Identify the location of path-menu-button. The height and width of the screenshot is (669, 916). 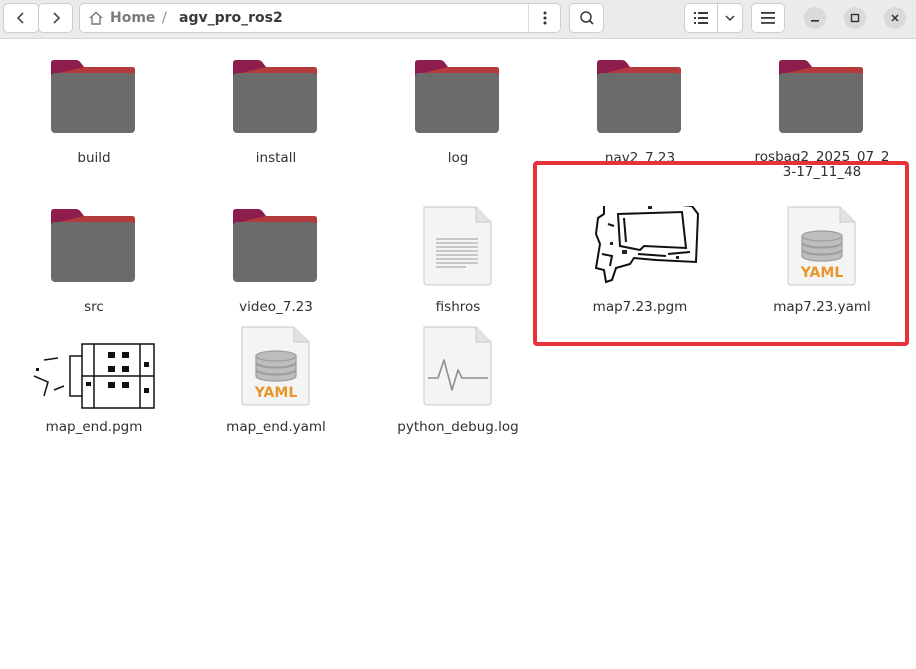
(544, 18).